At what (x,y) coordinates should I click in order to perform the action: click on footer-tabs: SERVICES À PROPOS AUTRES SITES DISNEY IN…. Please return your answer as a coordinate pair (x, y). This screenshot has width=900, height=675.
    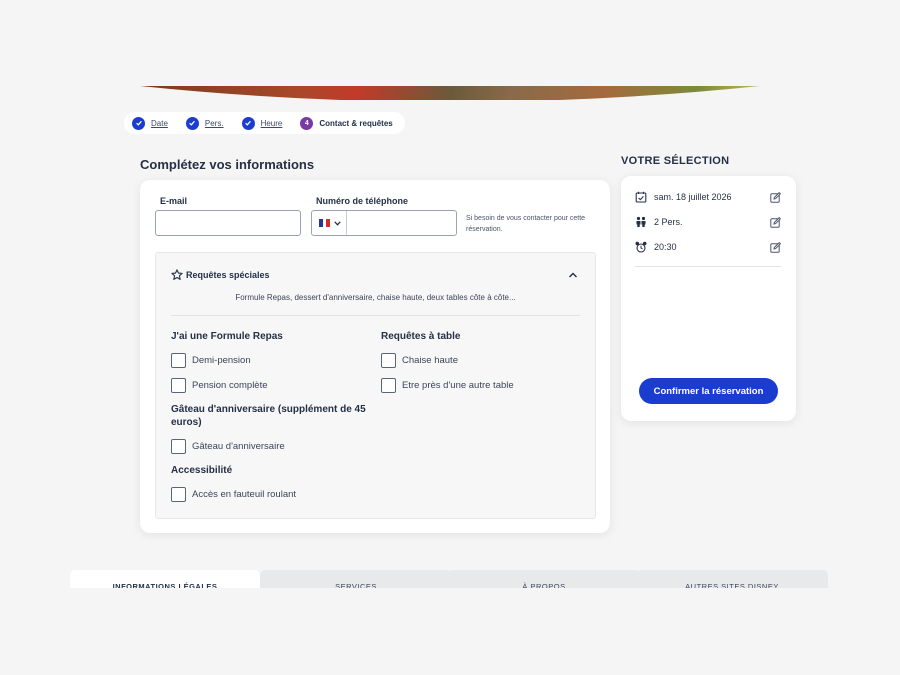
    Looking at the image, I should click on (449, 579).